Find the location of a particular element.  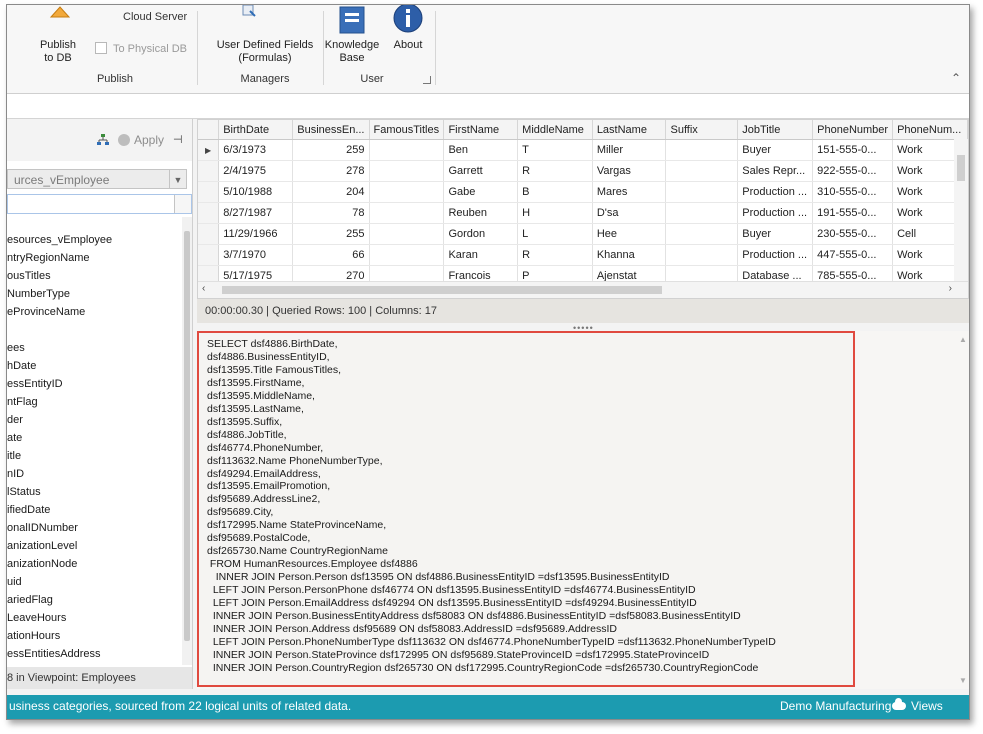

column-header: FirstName is located at coordinates (481, 130).